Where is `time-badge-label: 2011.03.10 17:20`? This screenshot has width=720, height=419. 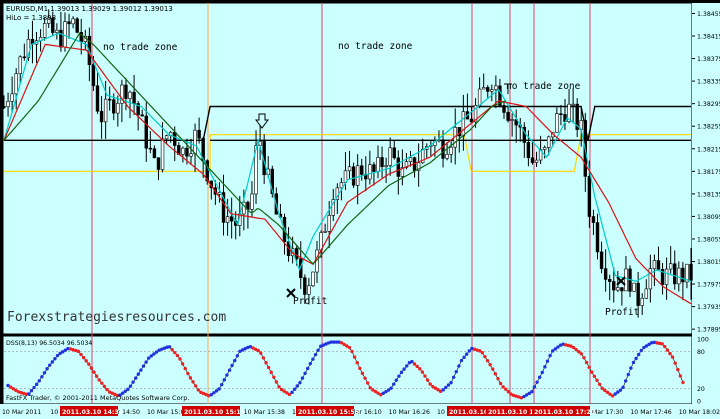
time-badge-label: 2011.03.10 17:20 is located at coordinates (565, 412).